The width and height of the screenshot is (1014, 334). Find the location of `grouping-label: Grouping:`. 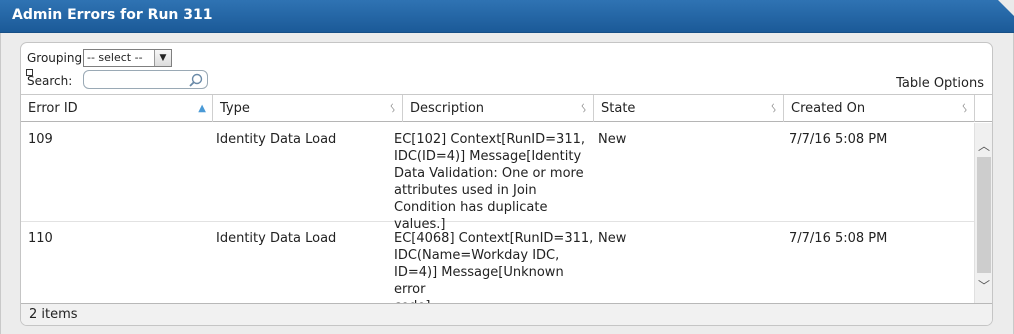

grouping-label: Grouping: is located at coordinates (57, 58).